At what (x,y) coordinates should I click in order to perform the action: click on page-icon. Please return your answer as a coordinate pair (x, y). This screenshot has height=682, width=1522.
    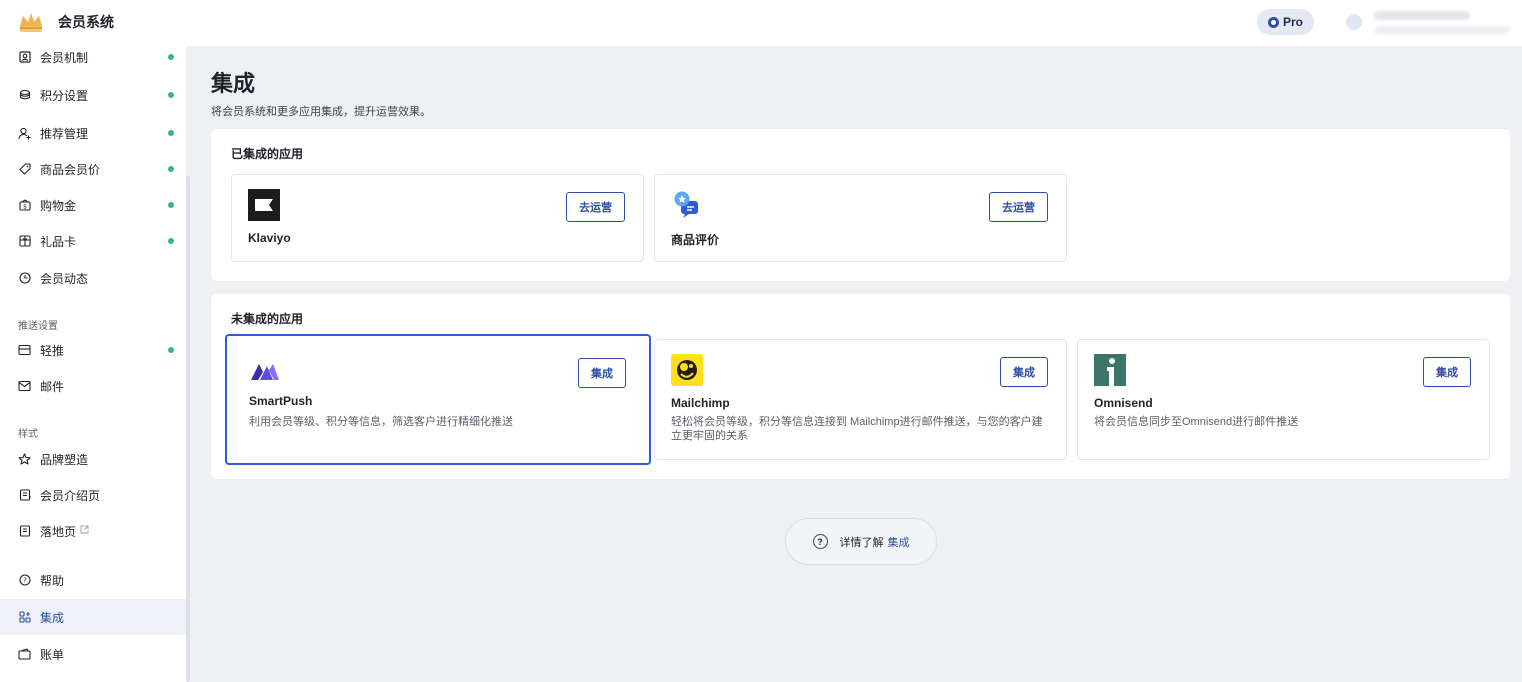
    Looking at the image, I should click on (24, 495).